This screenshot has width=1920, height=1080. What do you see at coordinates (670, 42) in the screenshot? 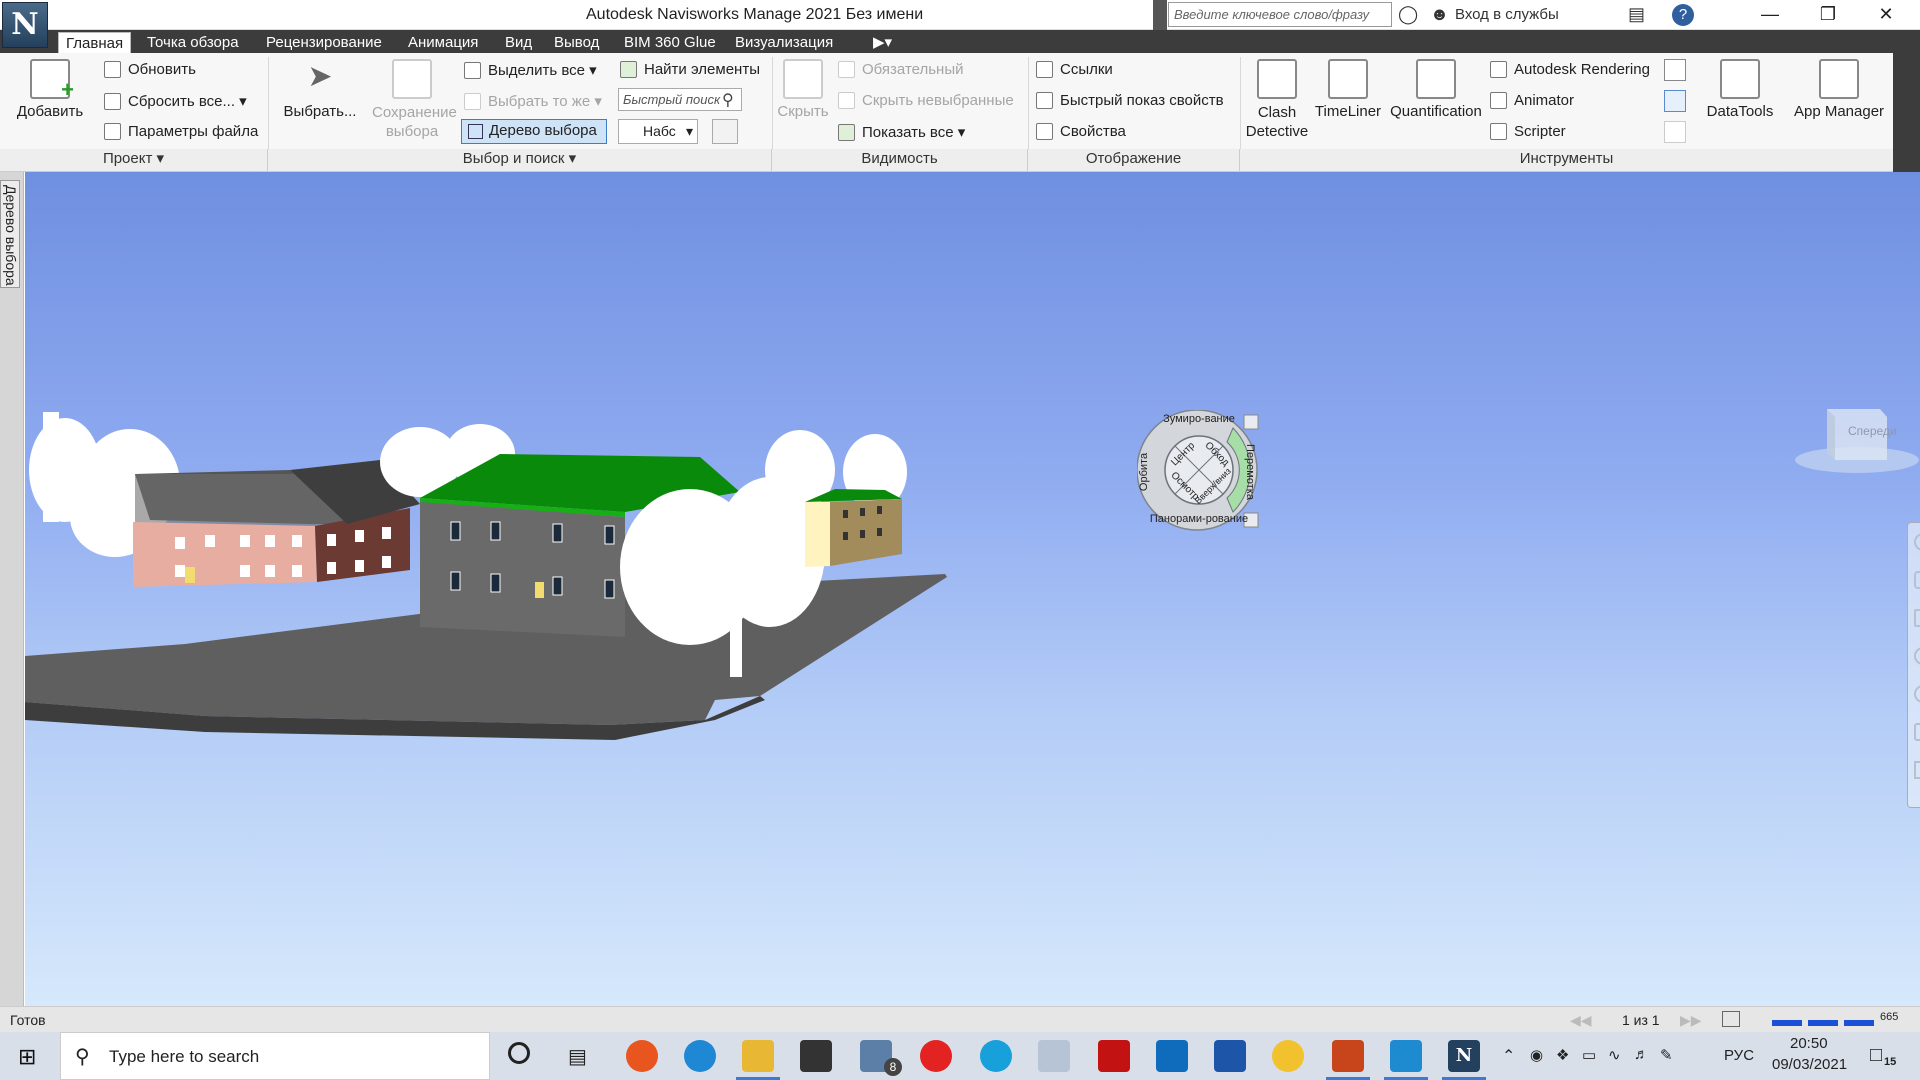
I see `tab-bim360: BIM 360 Glue` at bounding box center [670, 42].